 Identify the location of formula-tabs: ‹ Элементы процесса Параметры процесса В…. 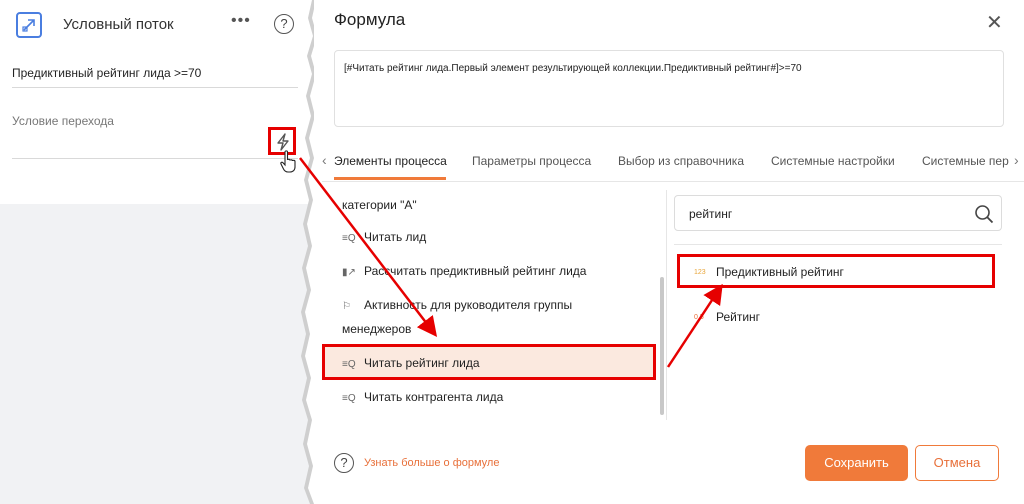
(673, 163).